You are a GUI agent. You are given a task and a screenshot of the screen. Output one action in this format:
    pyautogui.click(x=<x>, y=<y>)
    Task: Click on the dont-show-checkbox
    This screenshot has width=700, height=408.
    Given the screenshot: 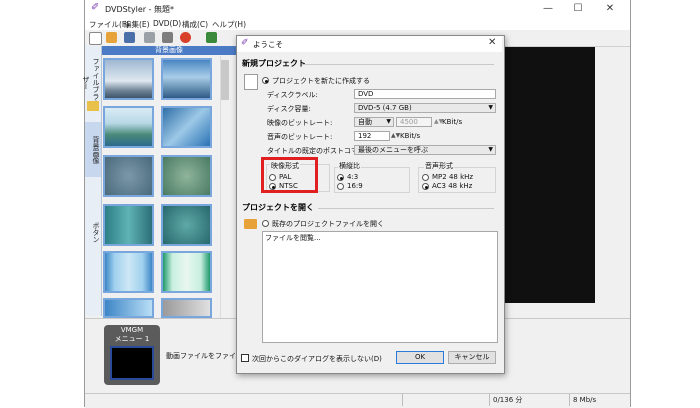 What is the action you would take?
    pyautogui.click(x=245, y=358)
    